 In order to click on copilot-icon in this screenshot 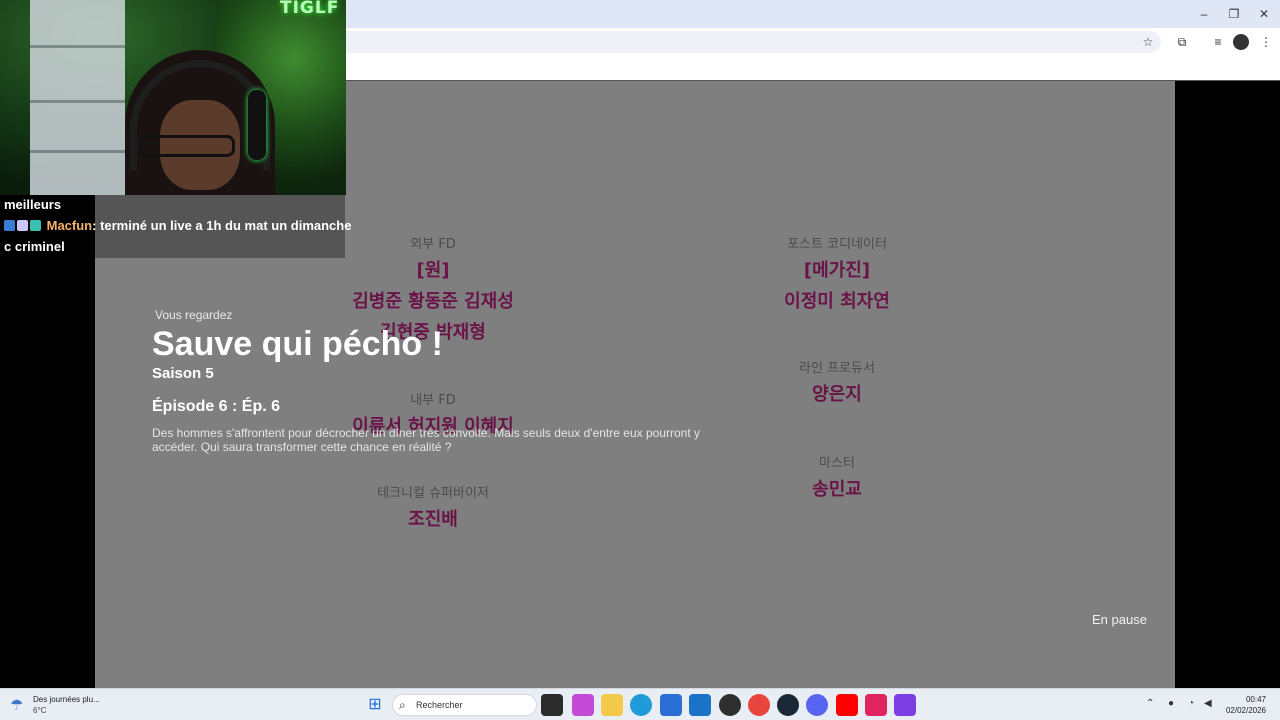, I will do `click(583, 705)`.